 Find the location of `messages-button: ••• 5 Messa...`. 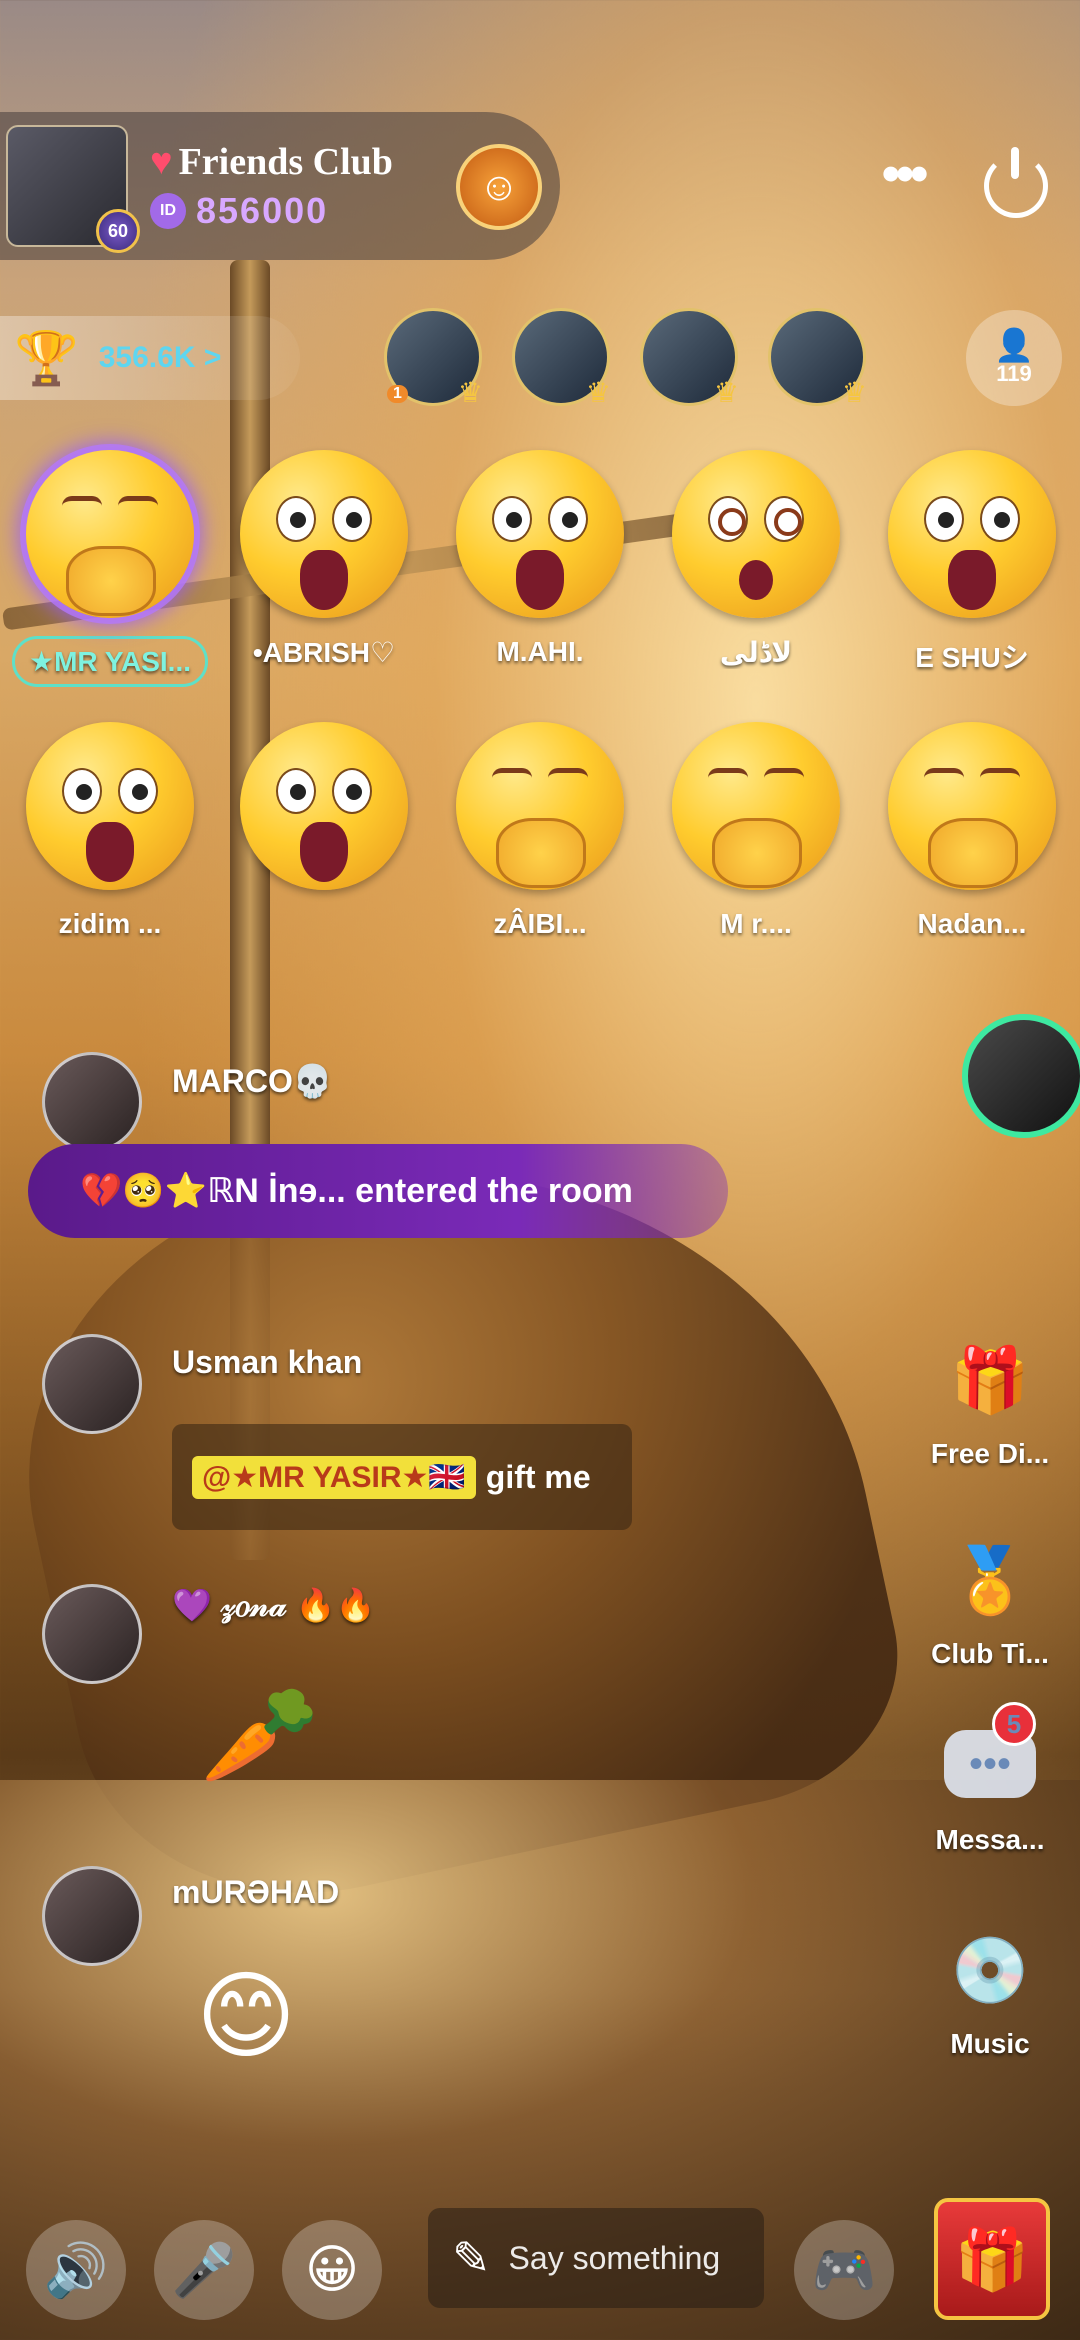

messages-button: ••• 5 Messa... is located at coordinates (990, 1779).